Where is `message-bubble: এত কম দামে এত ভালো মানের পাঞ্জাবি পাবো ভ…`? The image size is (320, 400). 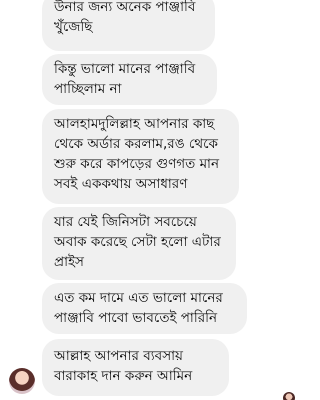
message-bubble: এত কম দামে এত ভালো মানের পাঞ্জাবি পাবো ভ… is located at coordinates (144, 308).